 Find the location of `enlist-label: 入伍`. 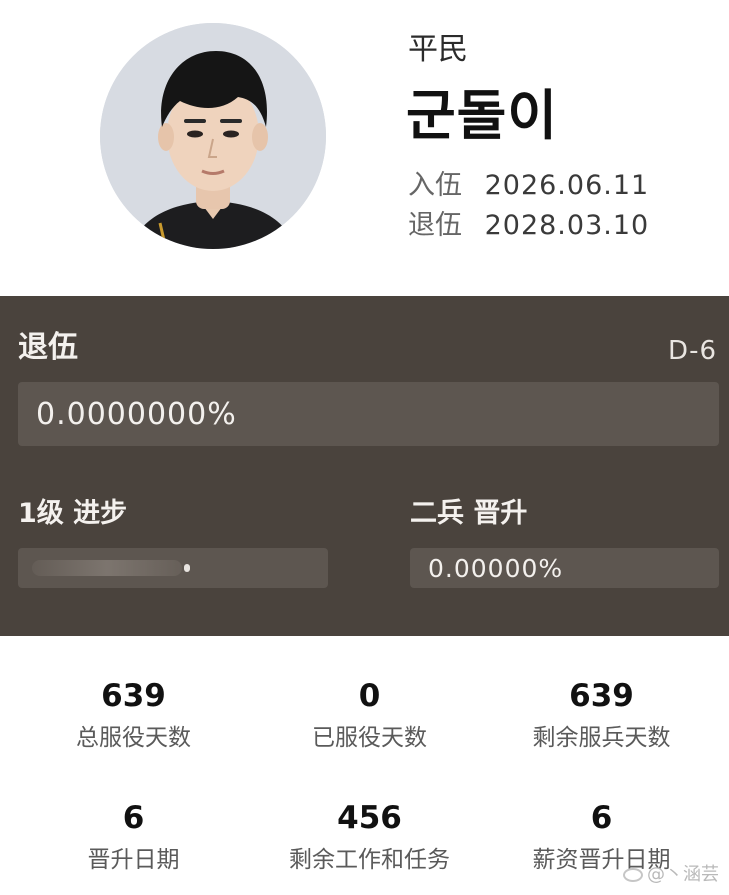

enlist-label: 入伍 is located at coordinates (435, 185).